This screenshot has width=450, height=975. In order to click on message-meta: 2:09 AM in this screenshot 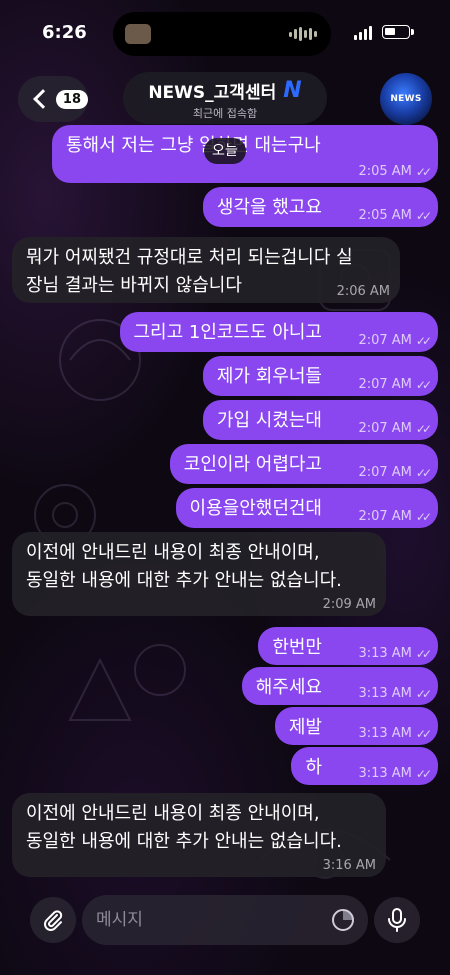, I will do `click(349, 605)`.